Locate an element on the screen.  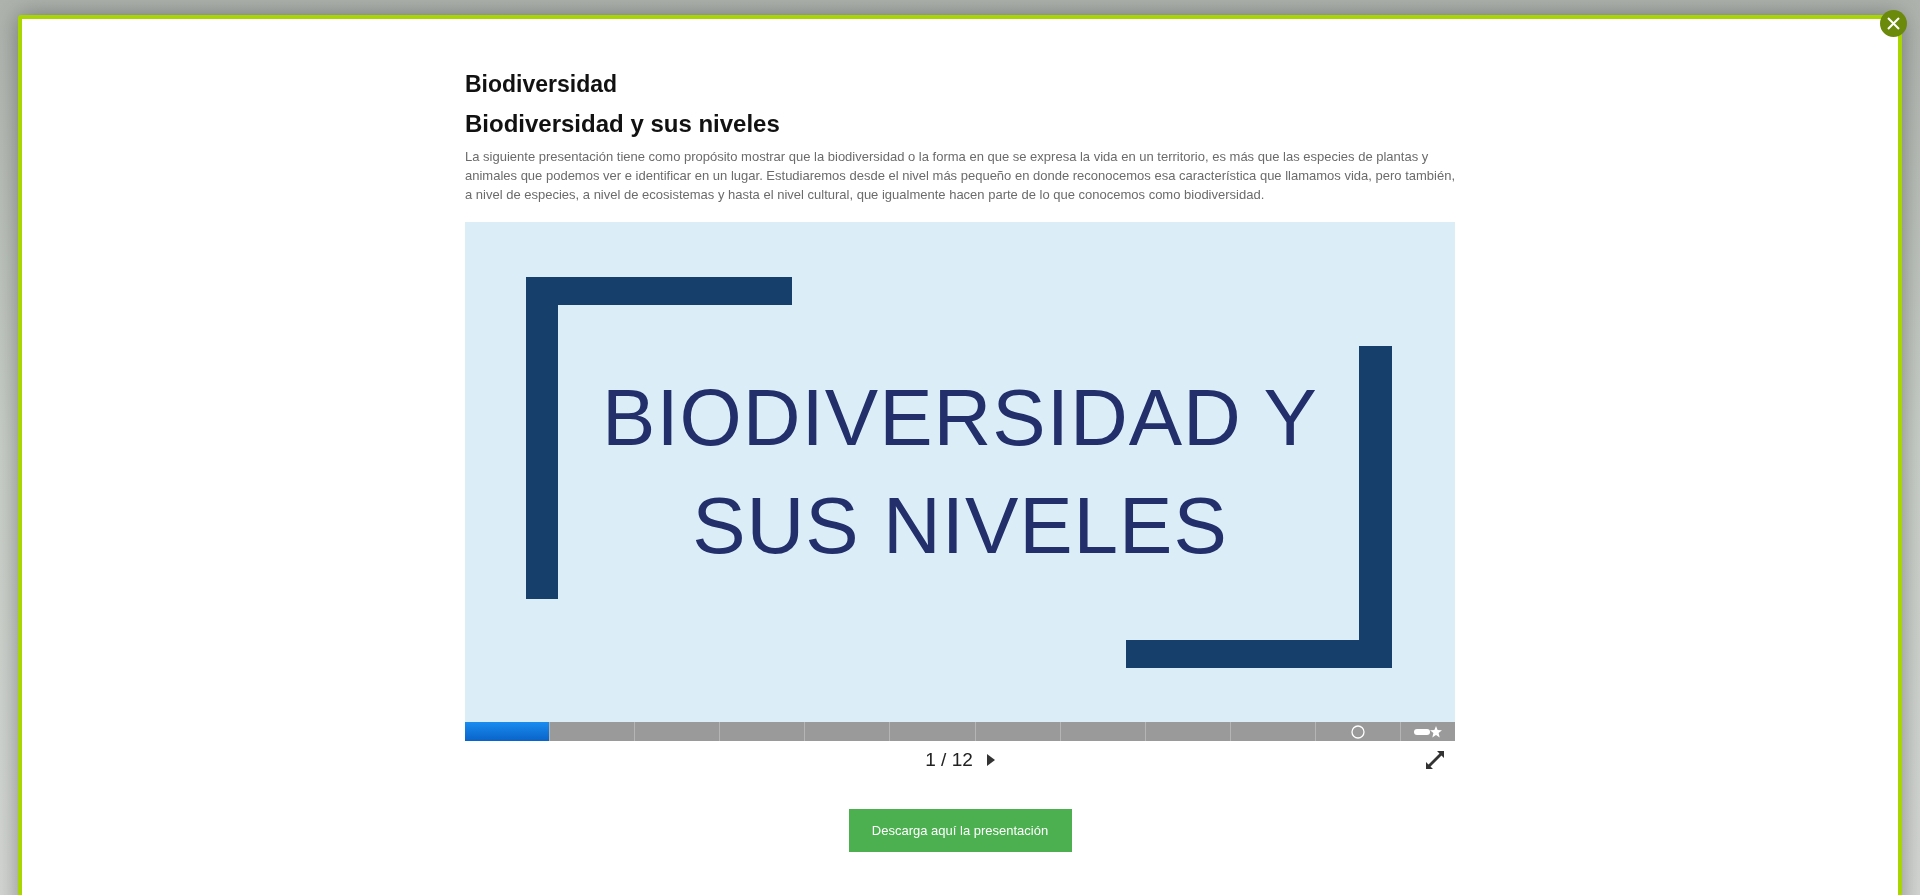
slide-title: SUS NIVELES is located at coordinates (960, 526).